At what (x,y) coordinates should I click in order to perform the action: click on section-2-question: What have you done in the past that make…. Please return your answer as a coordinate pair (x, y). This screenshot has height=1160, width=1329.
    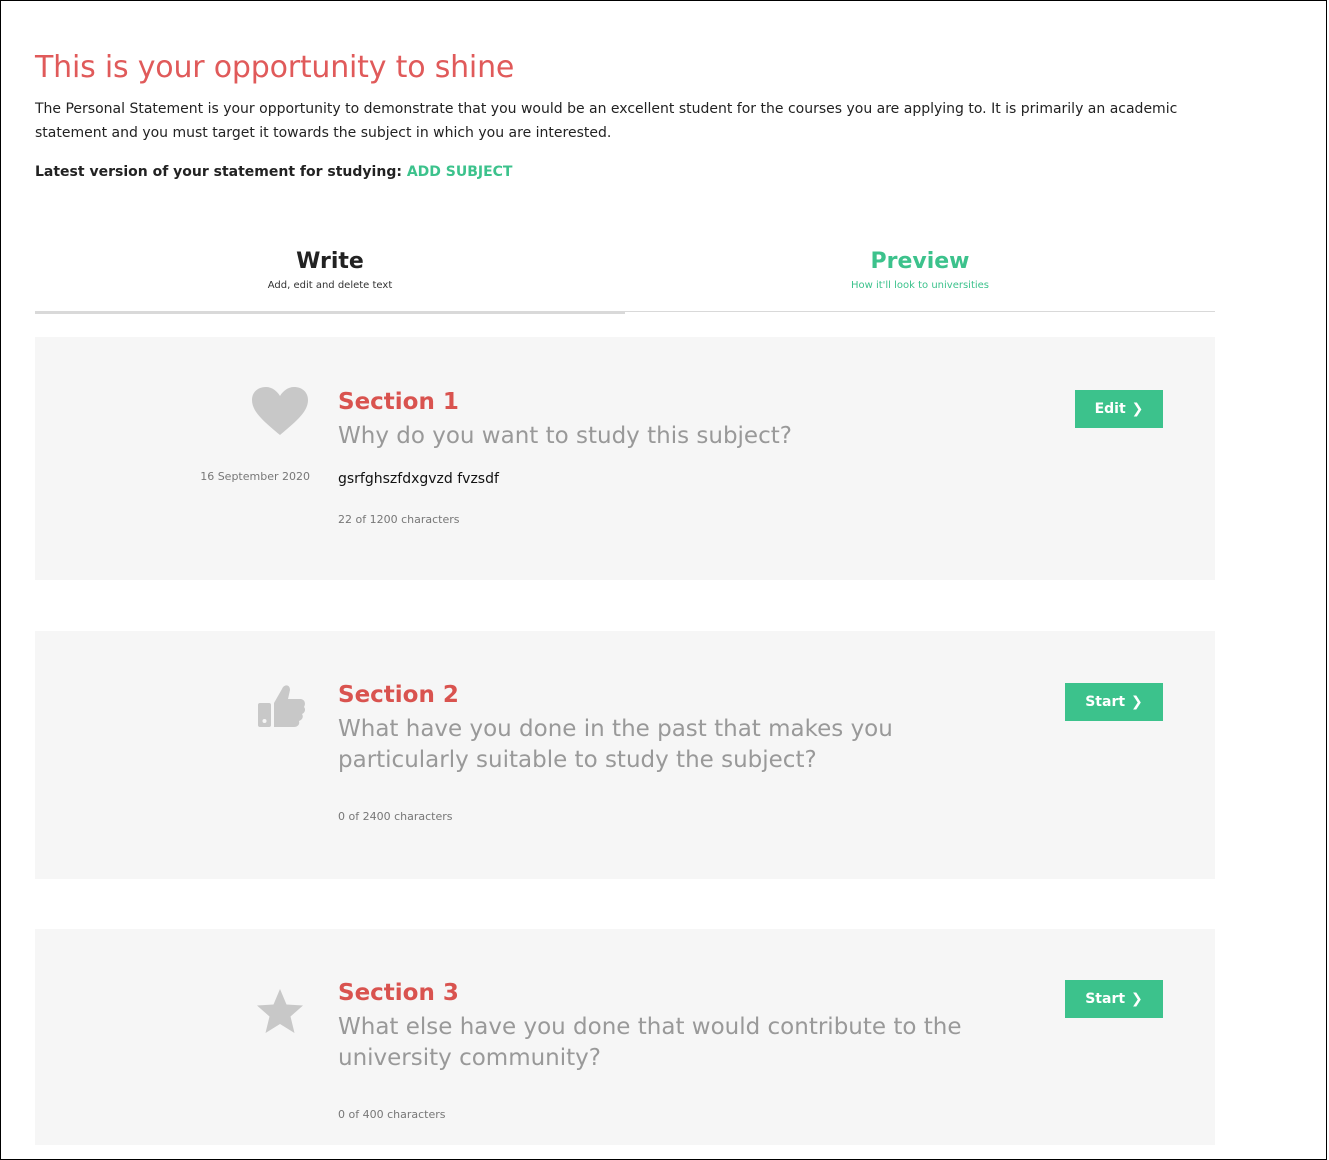
    Looking at the image, I should click on (615, 744).